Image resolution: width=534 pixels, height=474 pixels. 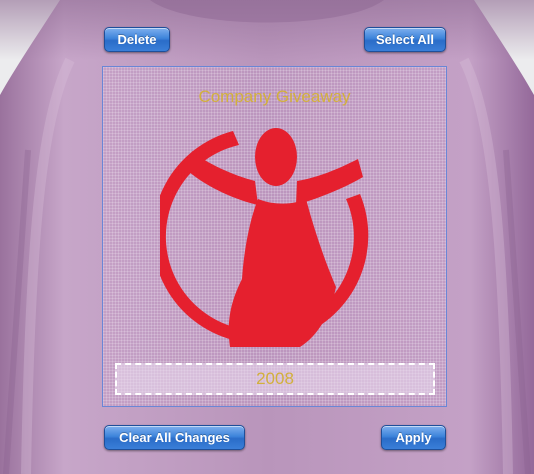 What do you see at coordinates (274, 97) in the screenshot?
I see `design-top-text: Company Giveaway` at bounding box center [274, 97].